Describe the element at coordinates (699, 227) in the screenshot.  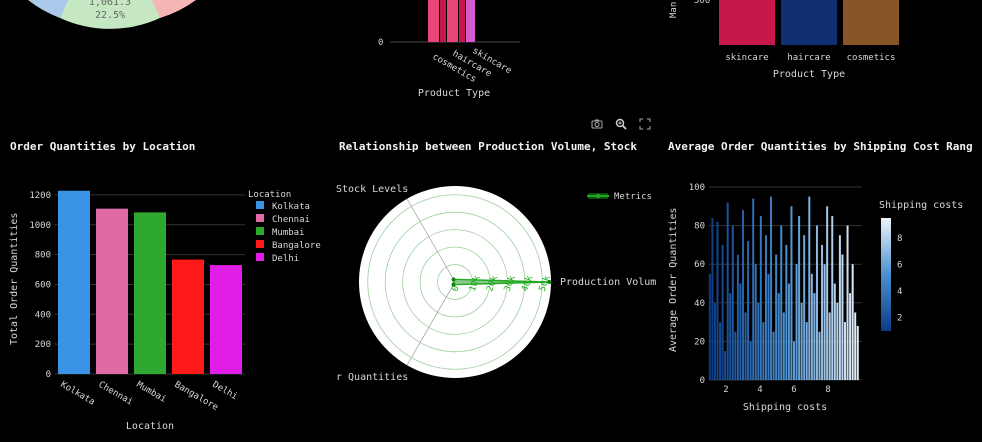
I see `y-tick: 80` at that location.